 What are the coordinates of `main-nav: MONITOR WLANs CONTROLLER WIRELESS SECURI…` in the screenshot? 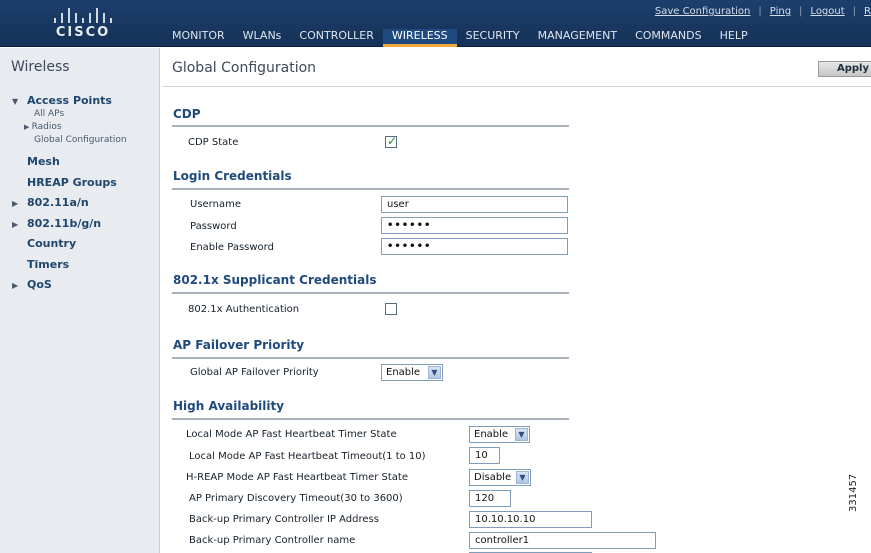 It's located at (460, 38).